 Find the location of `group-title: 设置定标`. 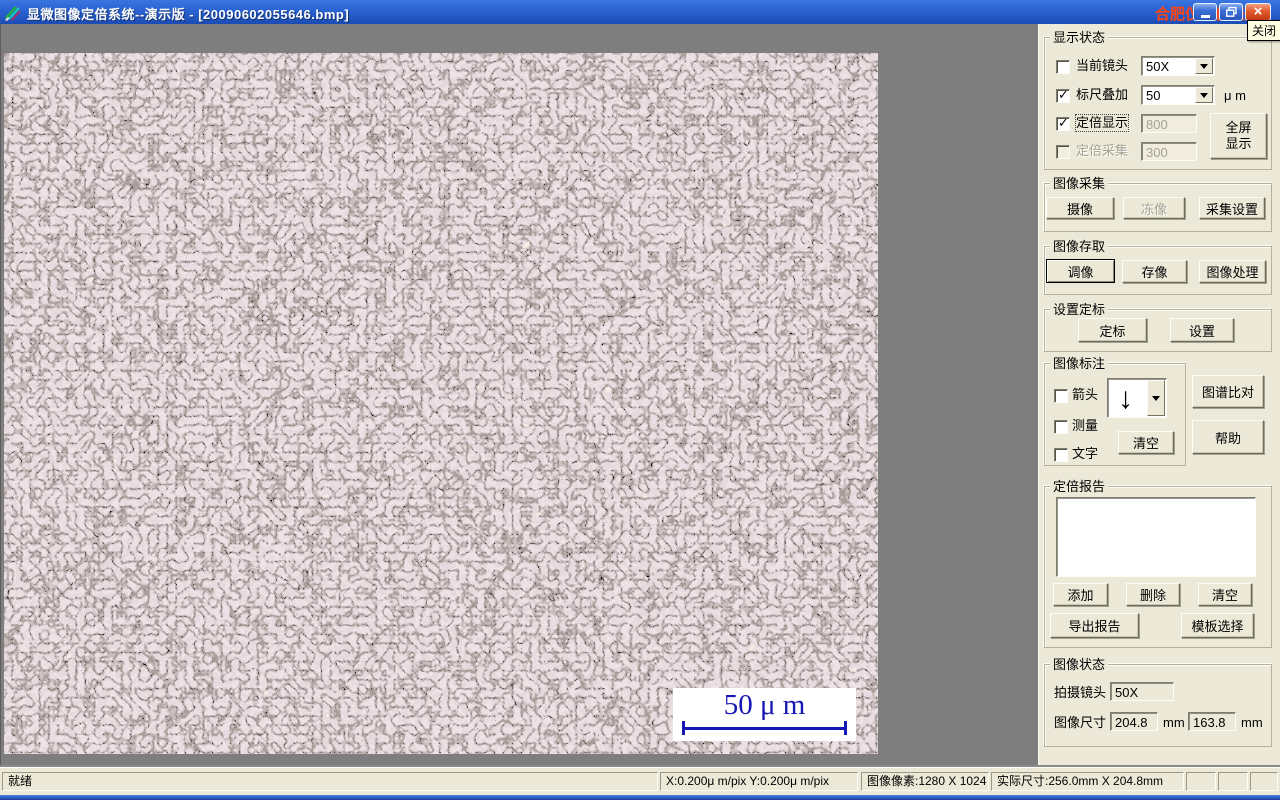

group-title: 设置定标 is located at coordinates (1079, 309).